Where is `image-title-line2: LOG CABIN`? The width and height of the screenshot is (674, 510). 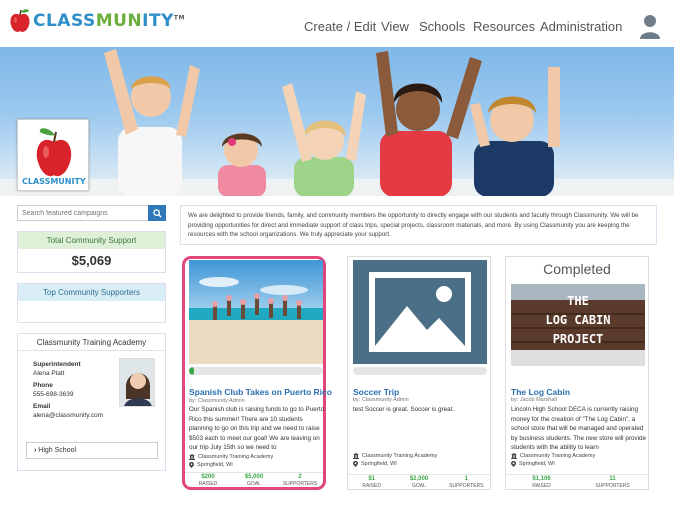
image-title-line2: LOG CABIN is located at coordinates (577, 320).